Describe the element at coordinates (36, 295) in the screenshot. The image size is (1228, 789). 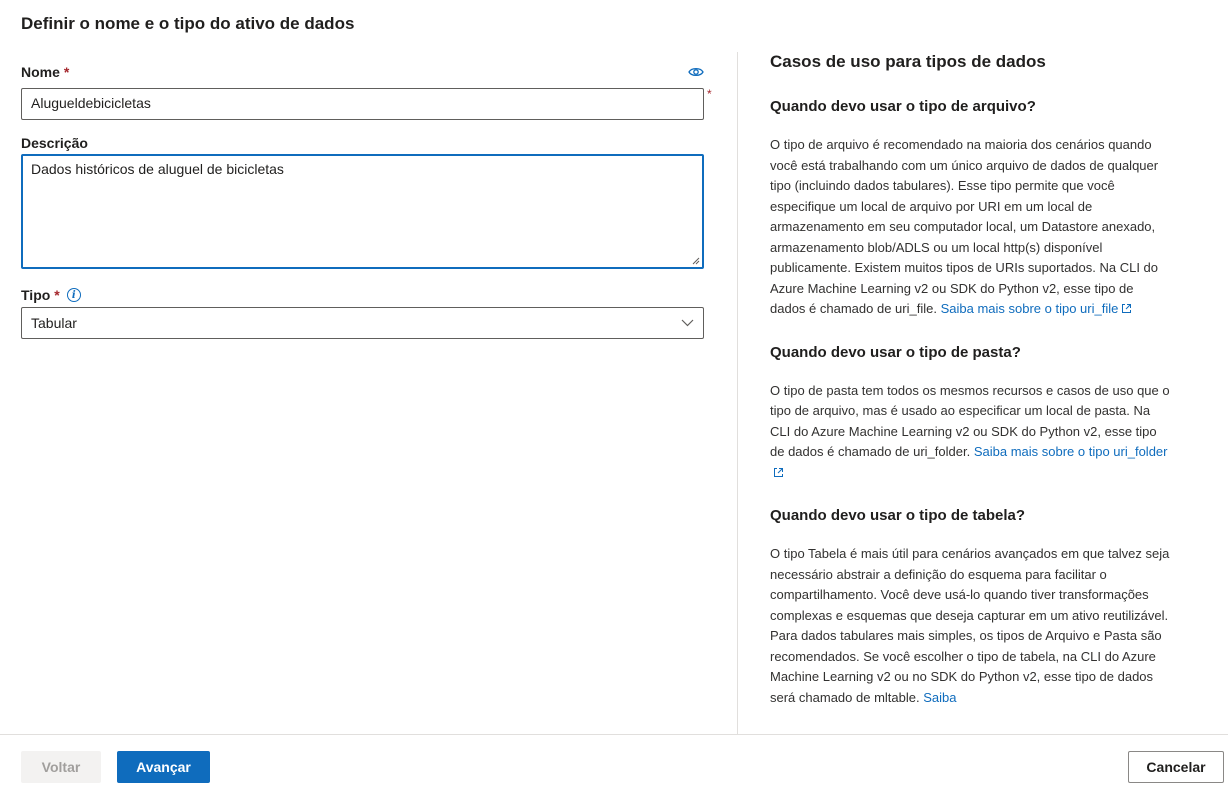
I see `type-label-text: Tipo` at that location.